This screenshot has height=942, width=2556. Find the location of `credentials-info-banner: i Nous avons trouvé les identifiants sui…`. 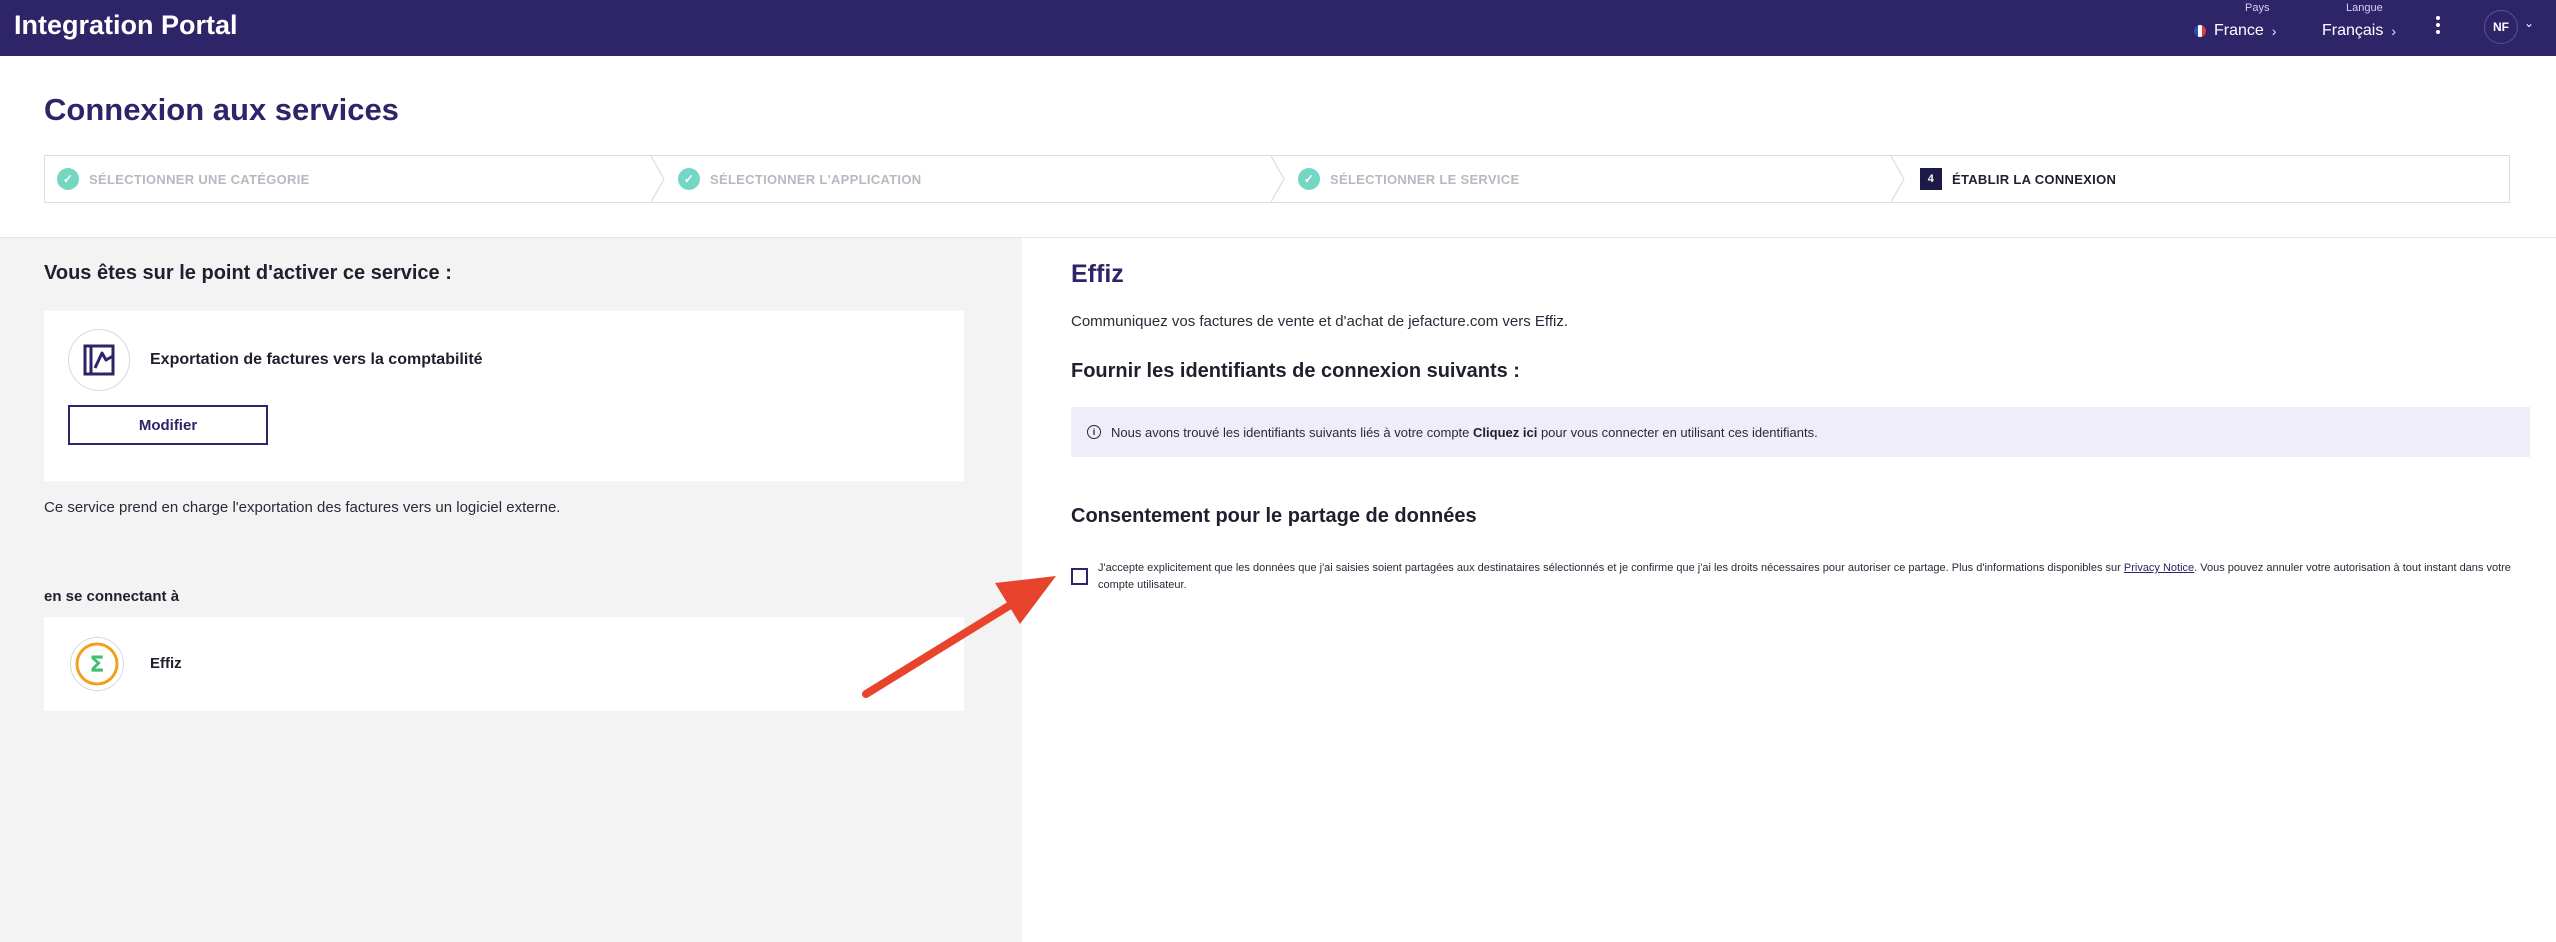

credentials-info-banner: i Nous avons trouvé les identifiants sui… is located at coordinates (1800, 432).